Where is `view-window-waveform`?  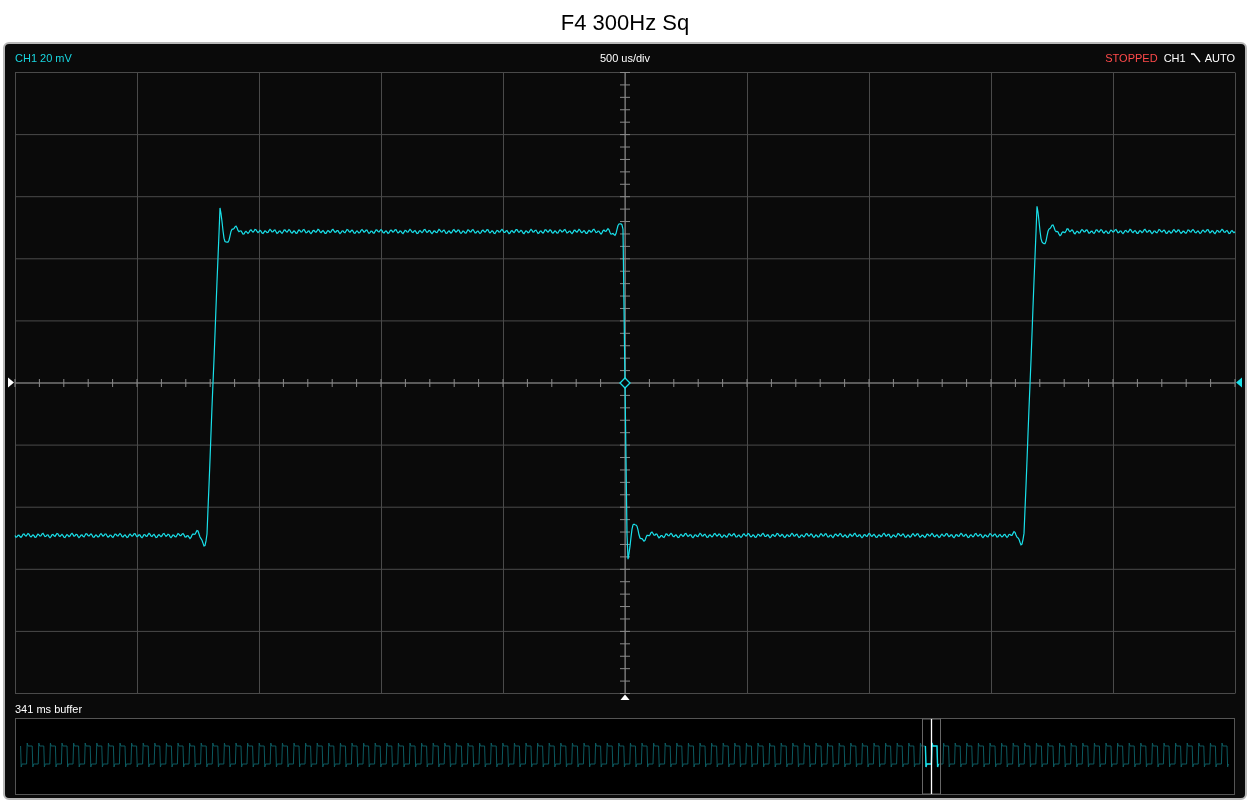
view-window-waveform is located at coordinates (932, 755).